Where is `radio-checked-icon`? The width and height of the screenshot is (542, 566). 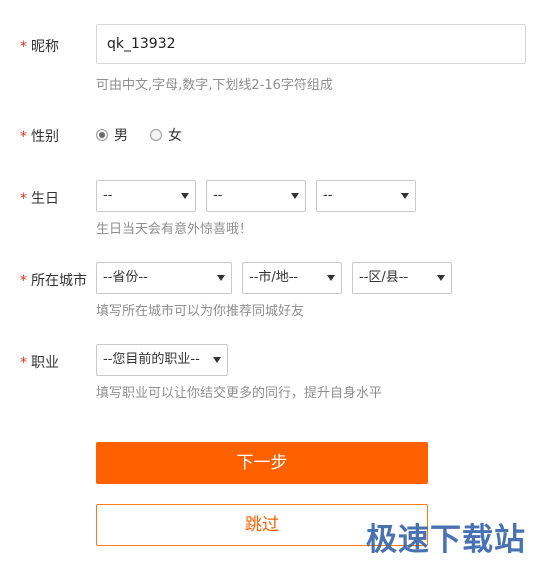
radio-checked-icon is located at coordinates (102, 135).